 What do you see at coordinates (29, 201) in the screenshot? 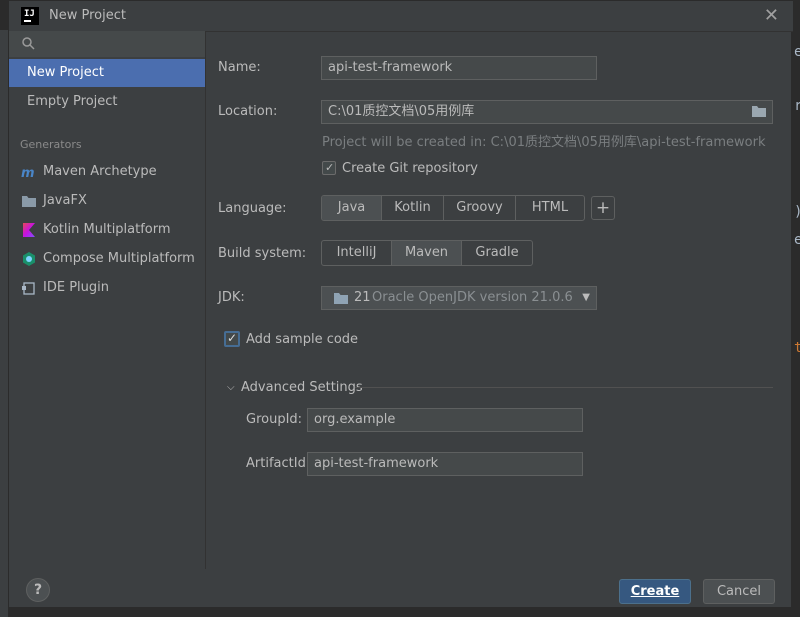
I see `folder-icon` at bounding box center [29, 201].